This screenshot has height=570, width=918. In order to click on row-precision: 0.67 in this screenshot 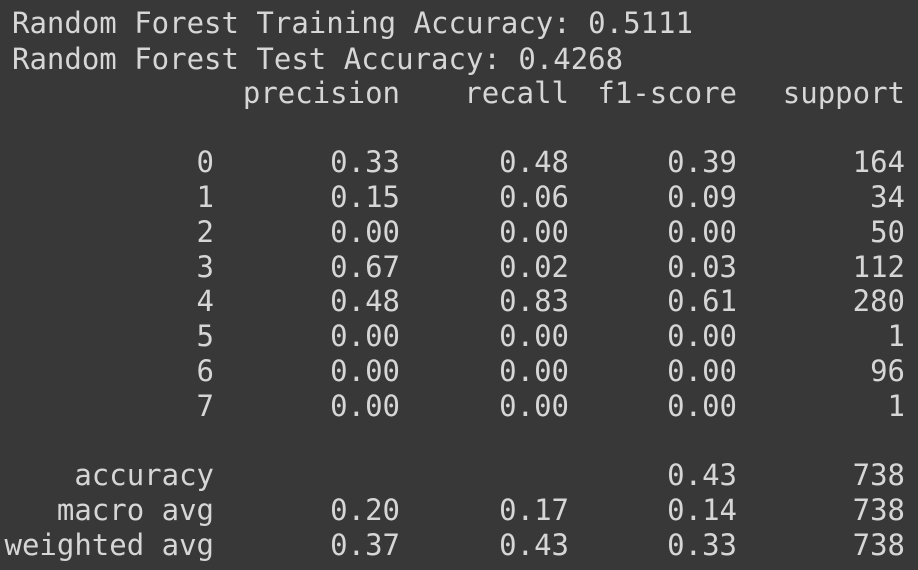, I will do `click(365, 267)`.